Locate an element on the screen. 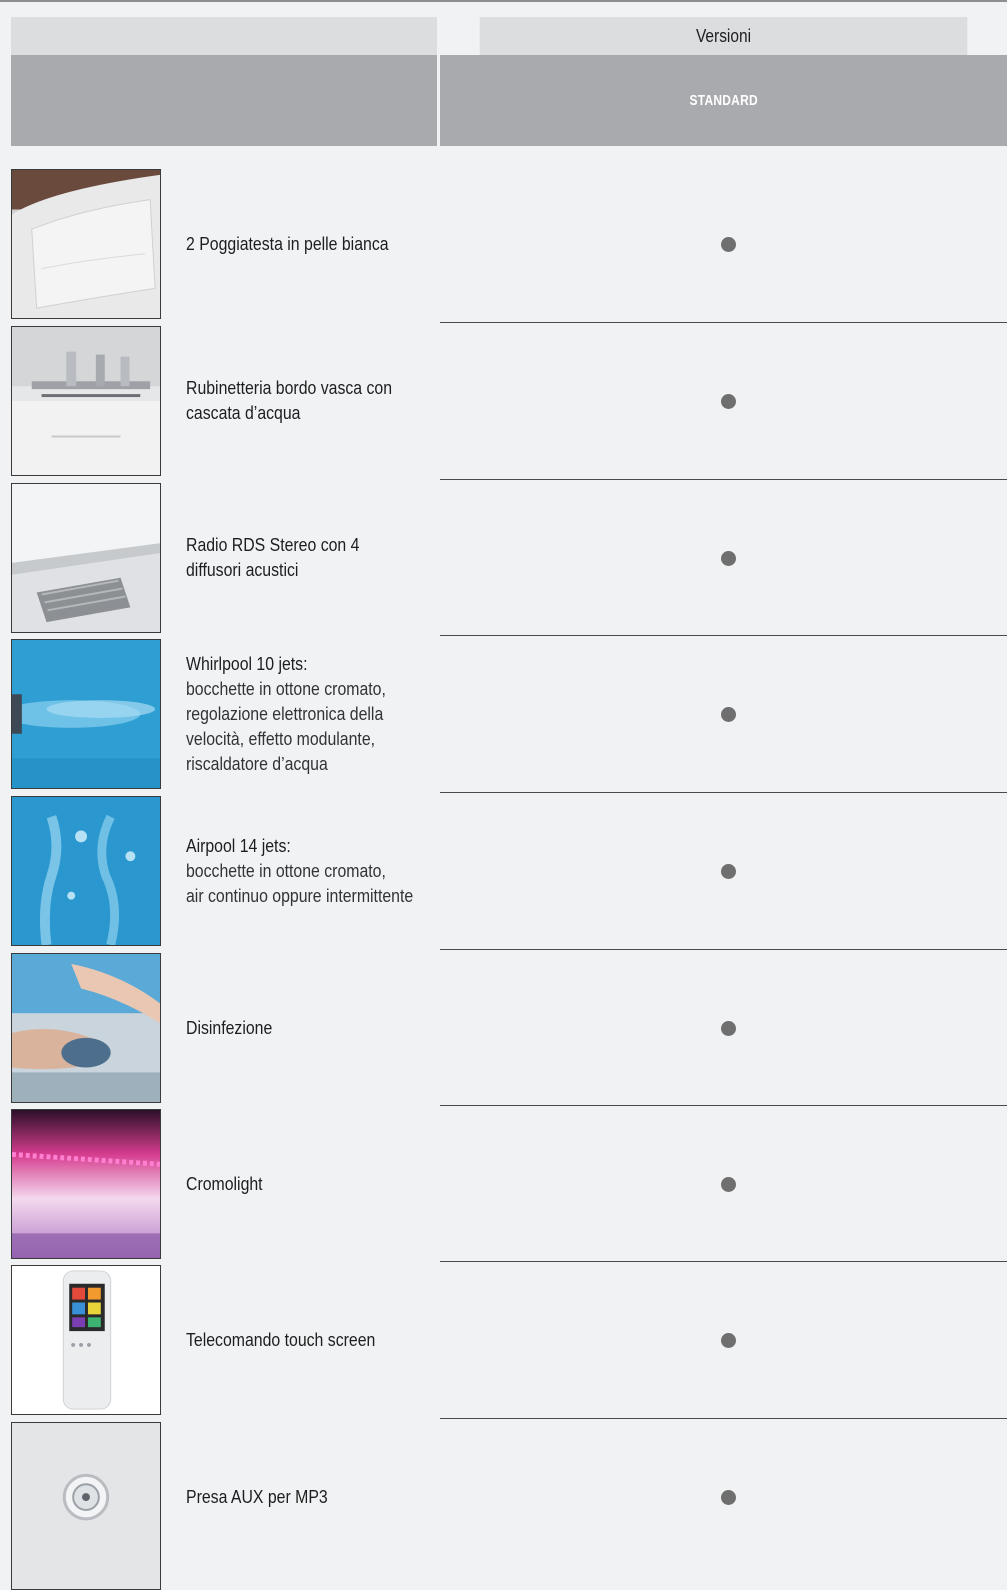 The width and height of the screenshot is (1007, 1590). cromolight-photo-icon is located at coordinates (86, 1184).